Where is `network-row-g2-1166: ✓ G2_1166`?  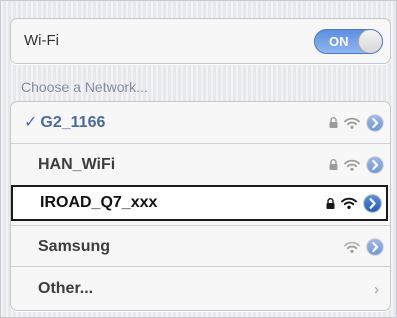 network-row-g2-1166: ✓ G2_1166 is located at coordinates (200, 122).